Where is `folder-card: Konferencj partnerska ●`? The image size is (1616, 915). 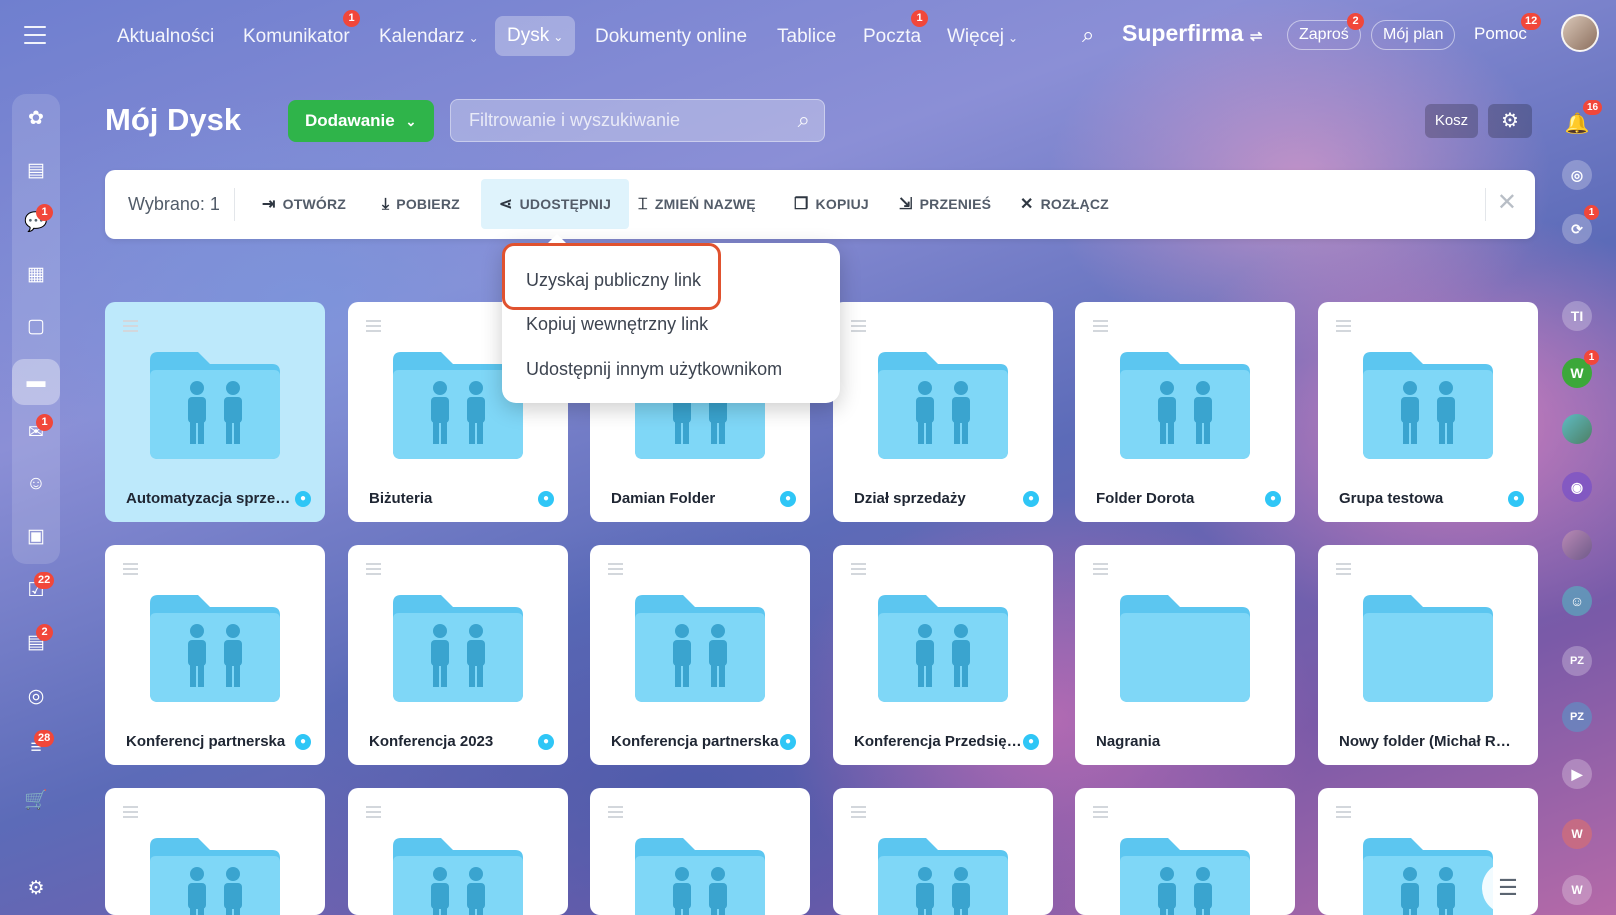 folder-card: Konferencj partnerska ● is located at coordinates (215, 655).